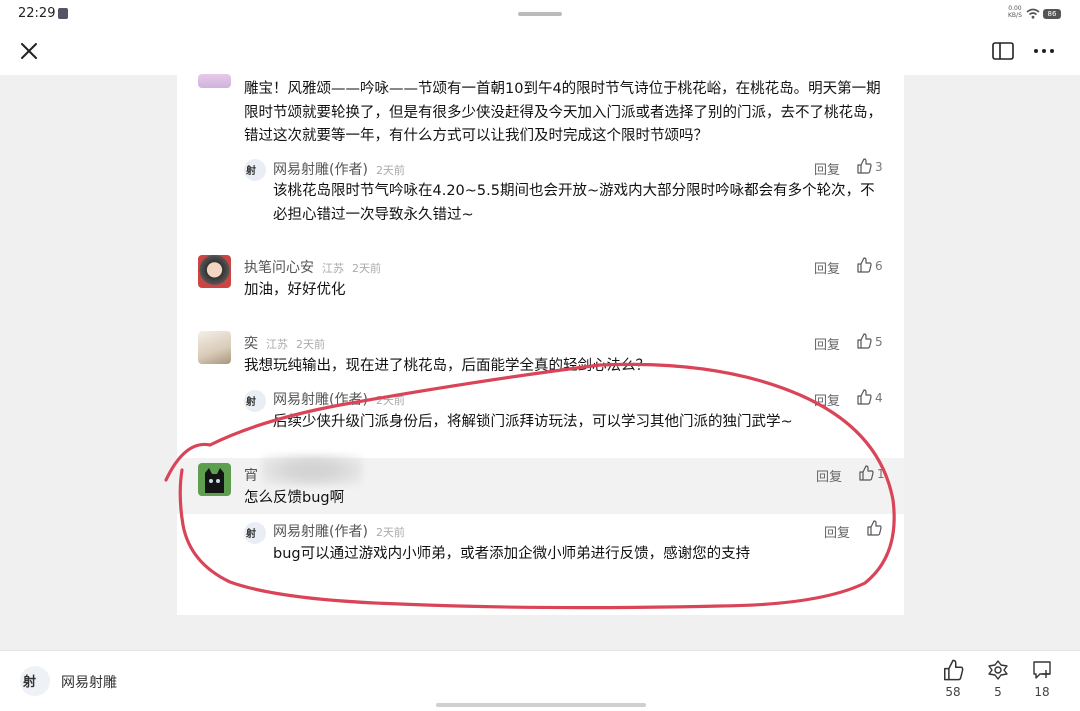 The image size is (1080, 711). I want to click on comment-action: 18, so click(1042, 679).